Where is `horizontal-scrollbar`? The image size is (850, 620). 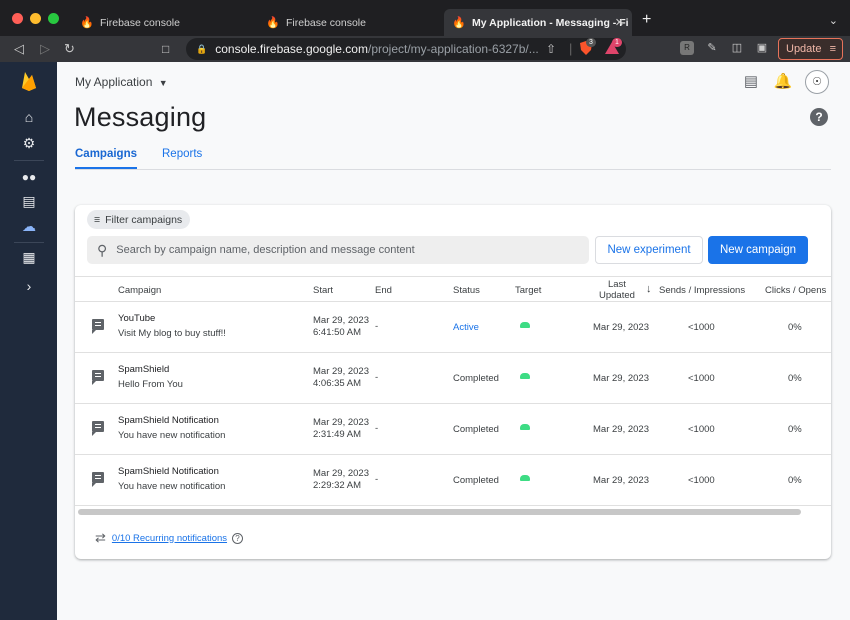 horizontal-scrollbar is located at coordinates (439, 512).